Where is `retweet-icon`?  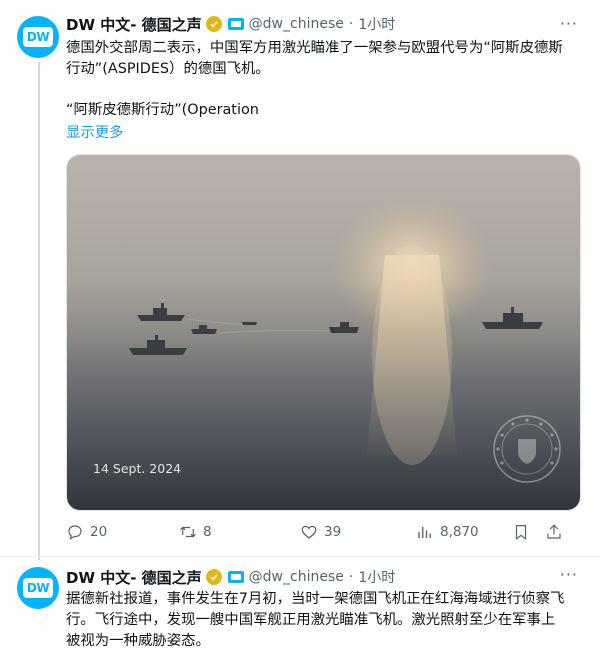 retweet-icon is located at coordinates (188, 532).